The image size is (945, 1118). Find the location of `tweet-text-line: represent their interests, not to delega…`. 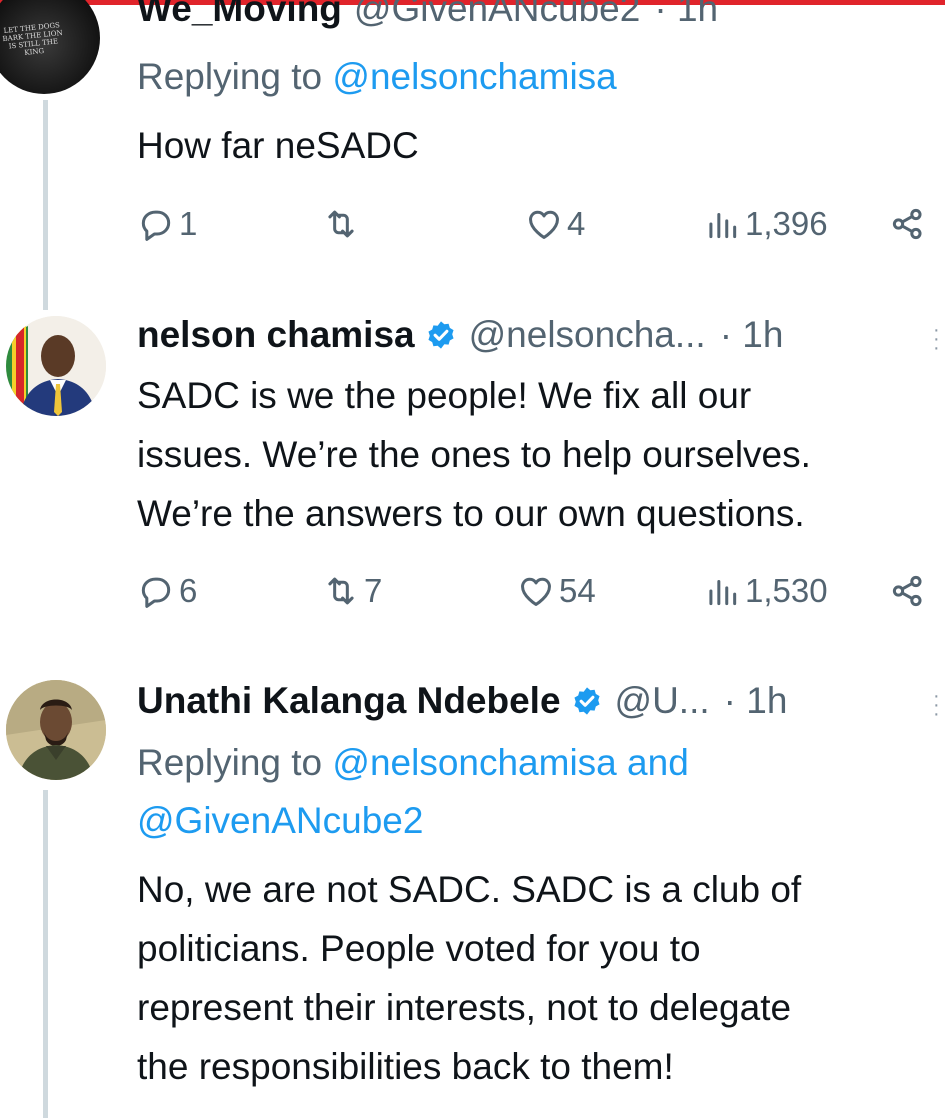

tweet-text-line: represent their interests, not to delega… is located at coordinates (464, 1007).